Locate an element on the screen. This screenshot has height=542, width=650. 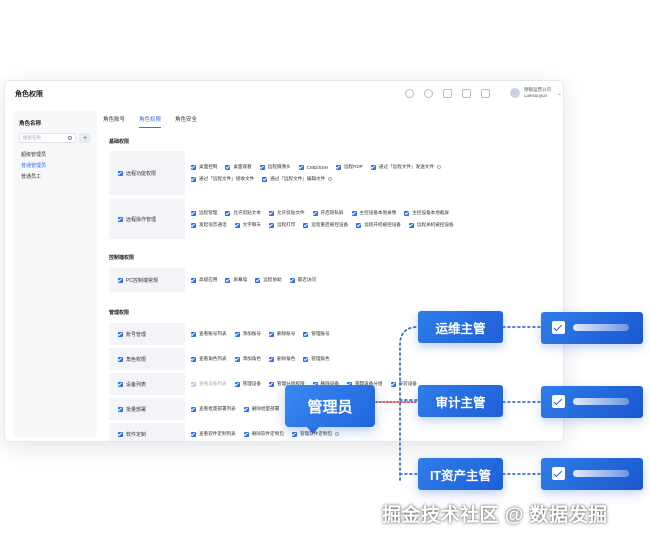
role-pill-ops: 运维主管 is located at coordinates (460, 327).